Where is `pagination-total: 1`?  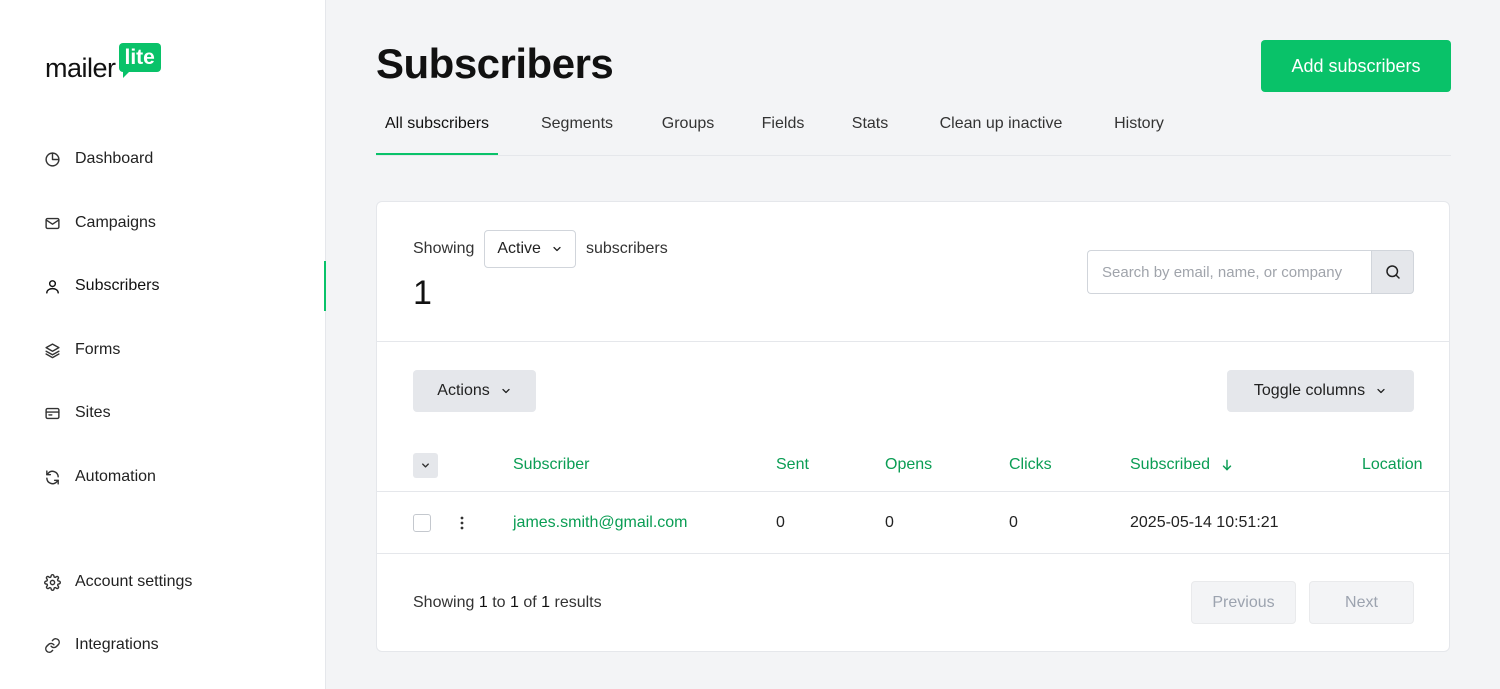
pagination-total: 1 is located at coordinates (546, 602).